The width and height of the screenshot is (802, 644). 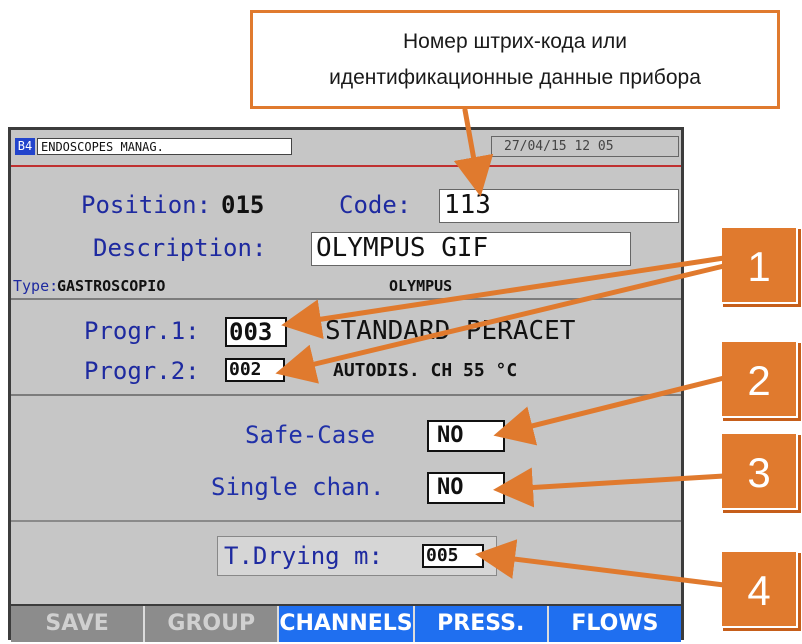 What do you see at coordinates (610, 487) in the screenshot?
I see `arrow-to-singlechan` at bounding box center [610, 487].